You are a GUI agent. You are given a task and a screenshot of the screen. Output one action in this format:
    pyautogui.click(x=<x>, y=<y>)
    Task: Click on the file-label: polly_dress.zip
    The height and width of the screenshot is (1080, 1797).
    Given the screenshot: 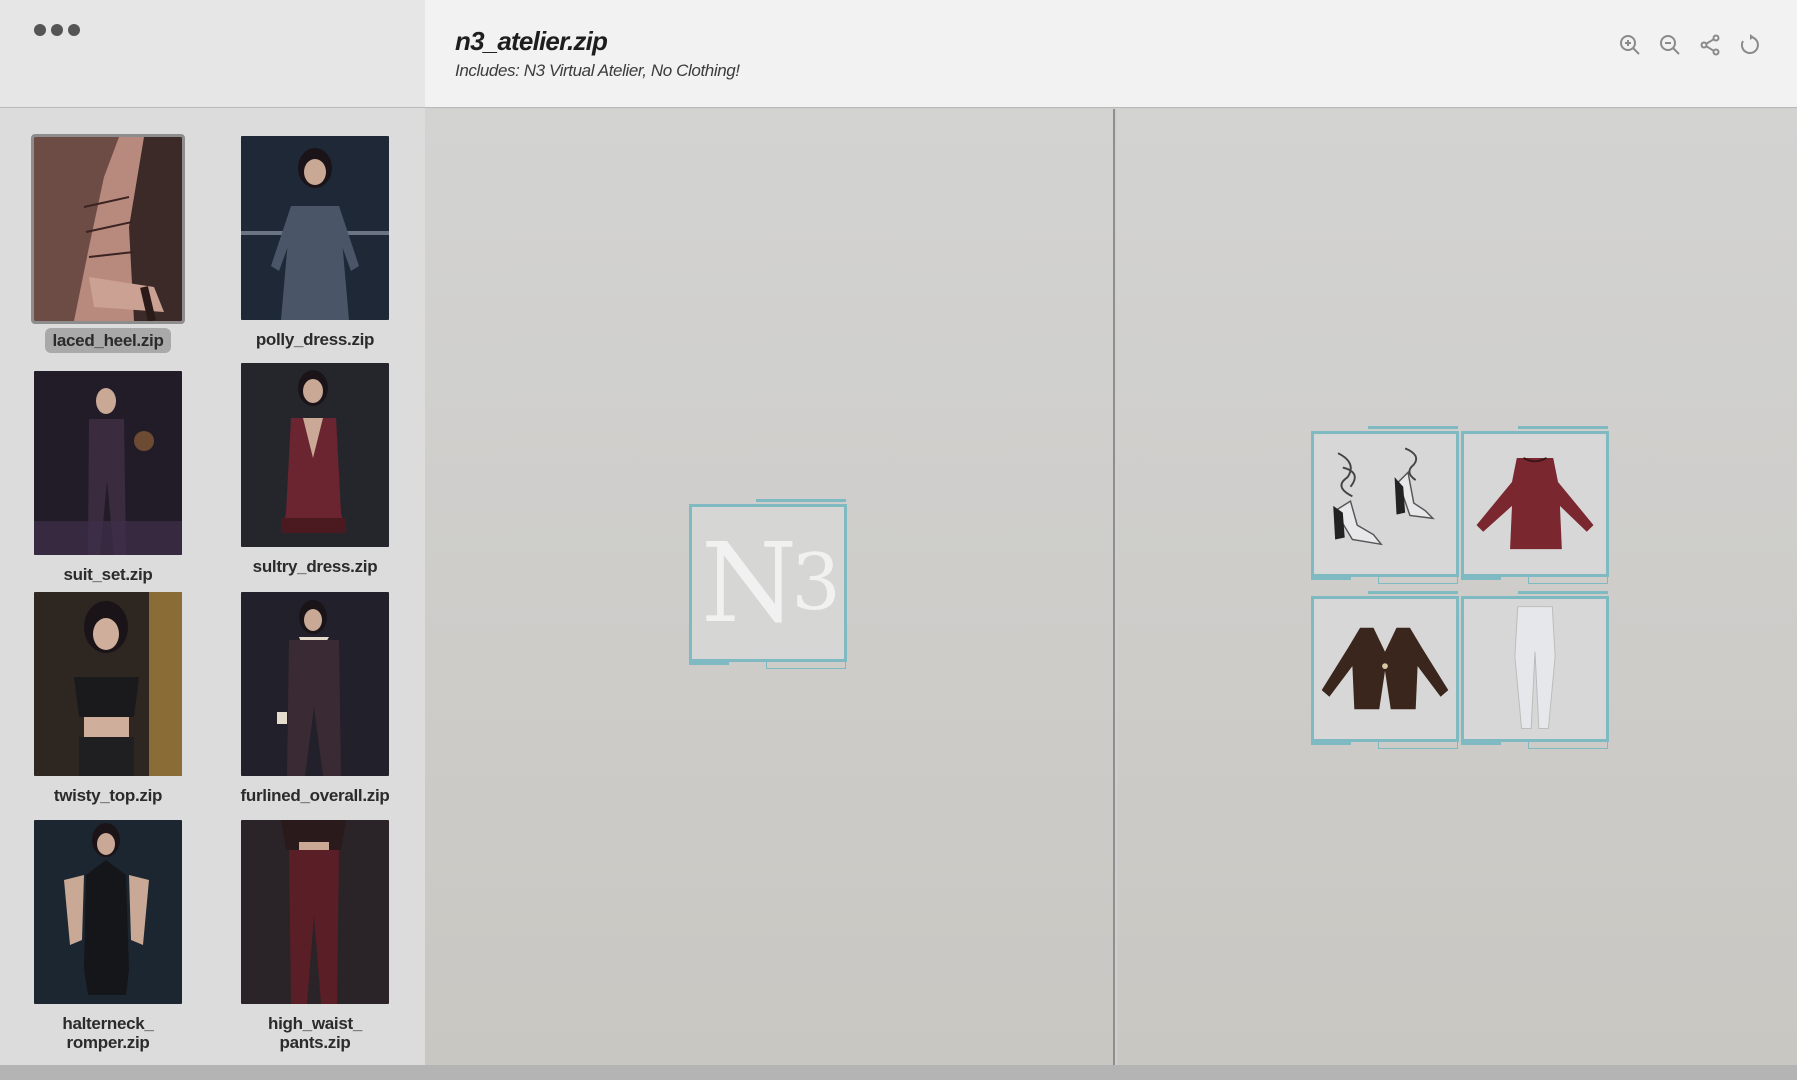 What is the action you would take?
    pyautogui.click(x=315, y=339)
    